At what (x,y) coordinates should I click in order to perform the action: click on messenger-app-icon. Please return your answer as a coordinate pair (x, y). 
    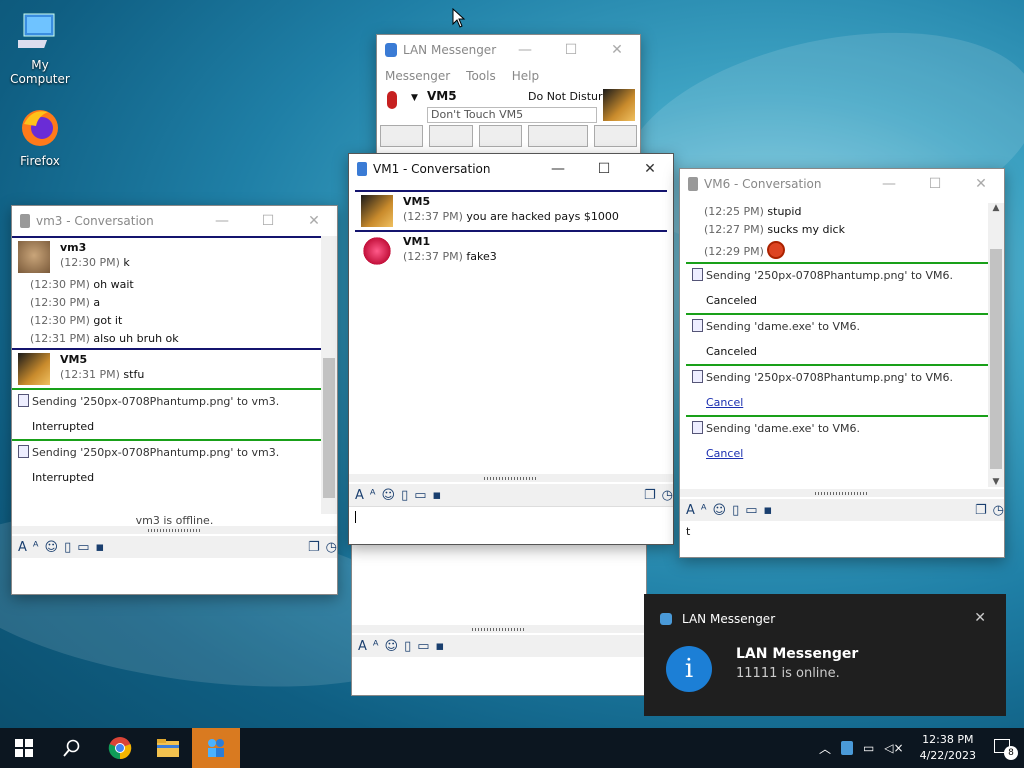
    Looking at the image, I should click on (666, 619).